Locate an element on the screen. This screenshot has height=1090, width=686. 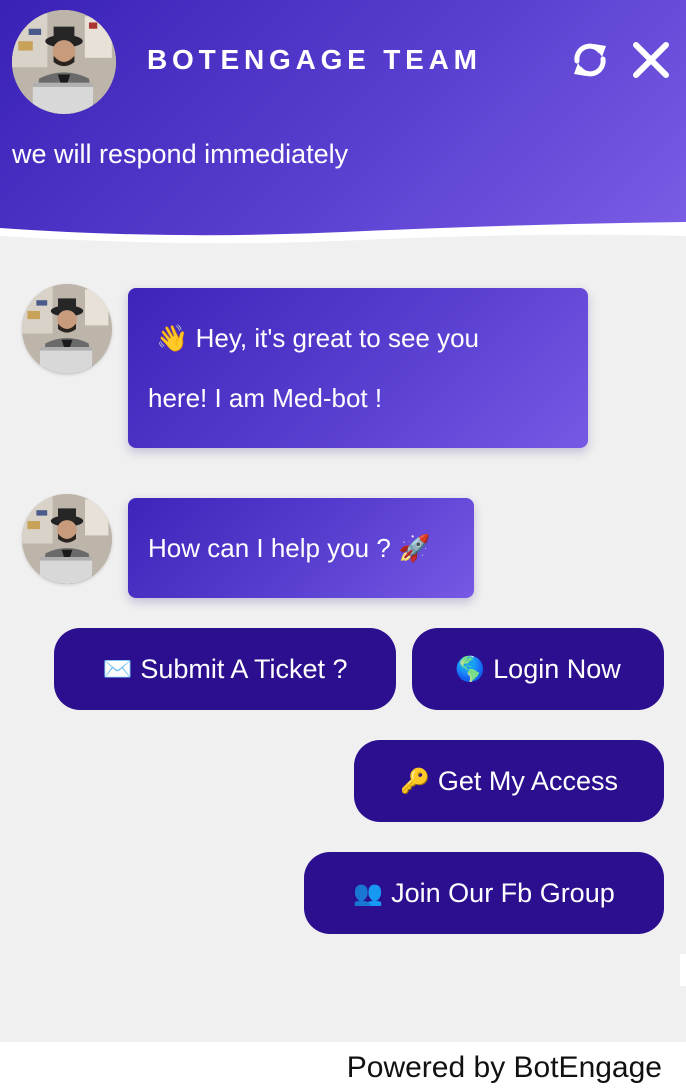
key-icon: 🔑 is located at coordinates (415, 781).